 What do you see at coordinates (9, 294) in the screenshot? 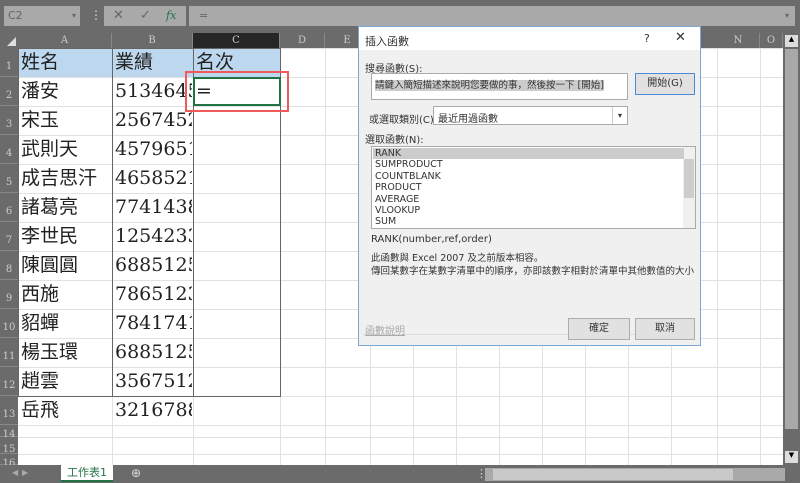
I see `row-header: 9` at bounding box center [9, 294].